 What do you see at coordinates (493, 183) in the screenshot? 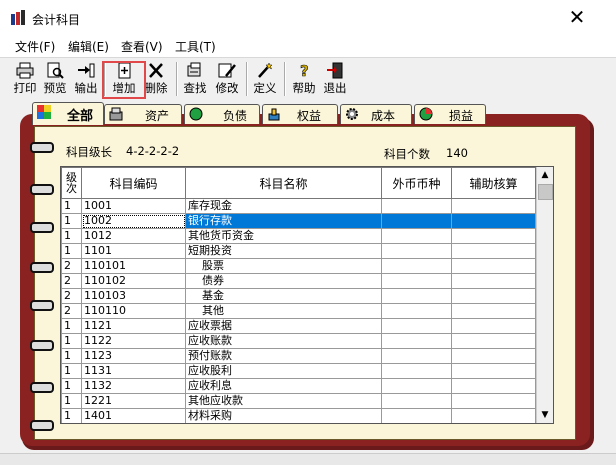
I see `header-aux: 辅助核算` at bounding box center [493, 183].